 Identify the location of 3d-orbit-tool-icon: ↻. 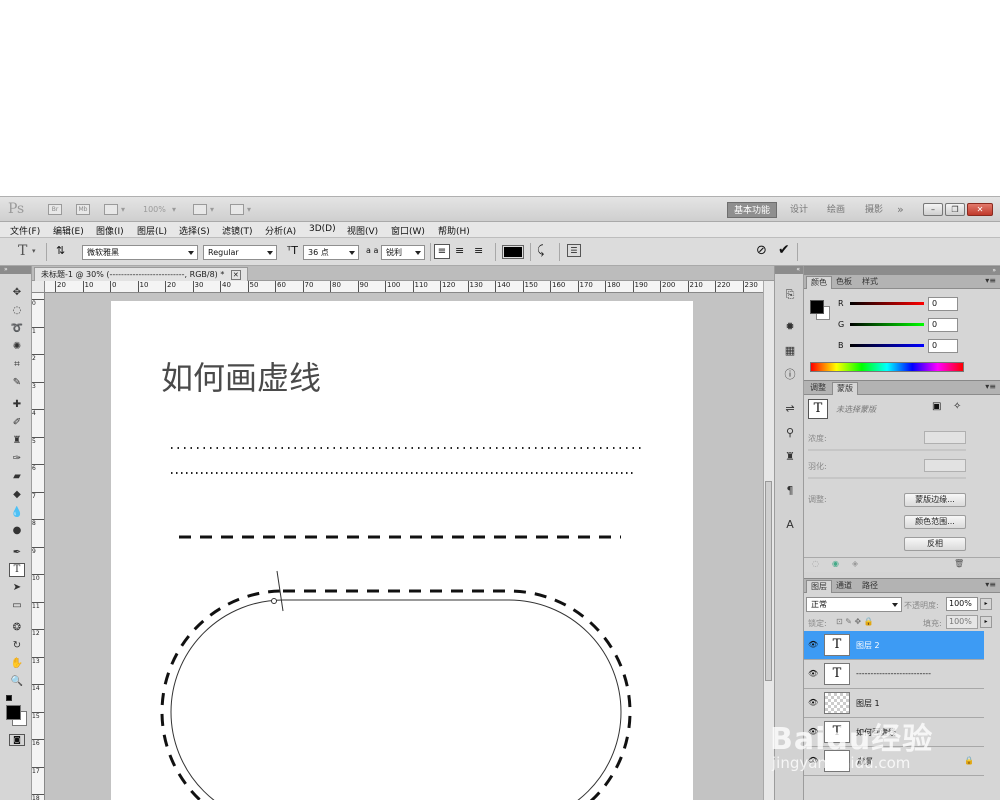
(17, 646).